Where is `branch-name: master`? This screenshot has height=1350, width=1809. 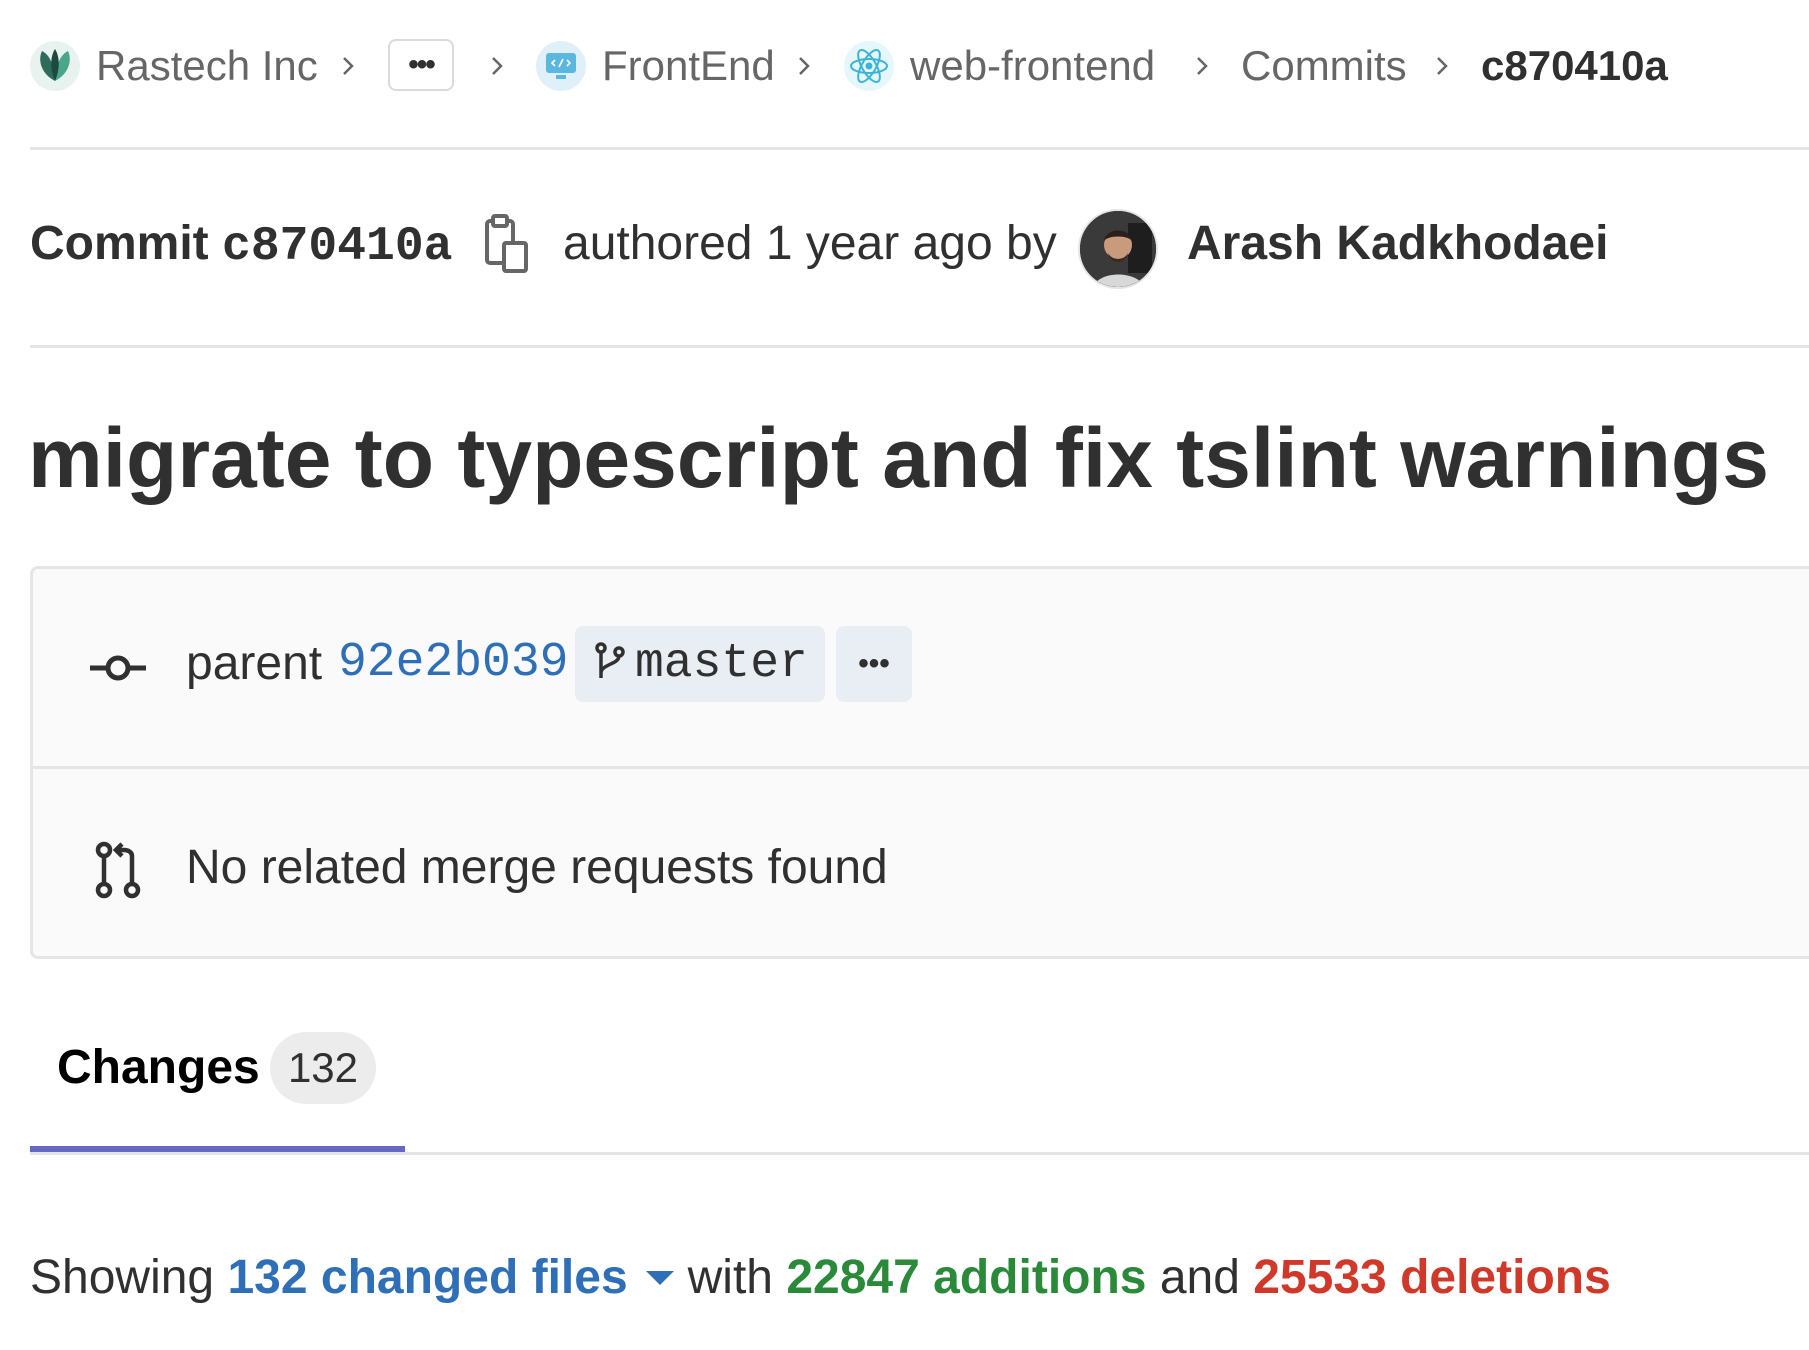
branch-name: master is located at coordinates (721, 664).